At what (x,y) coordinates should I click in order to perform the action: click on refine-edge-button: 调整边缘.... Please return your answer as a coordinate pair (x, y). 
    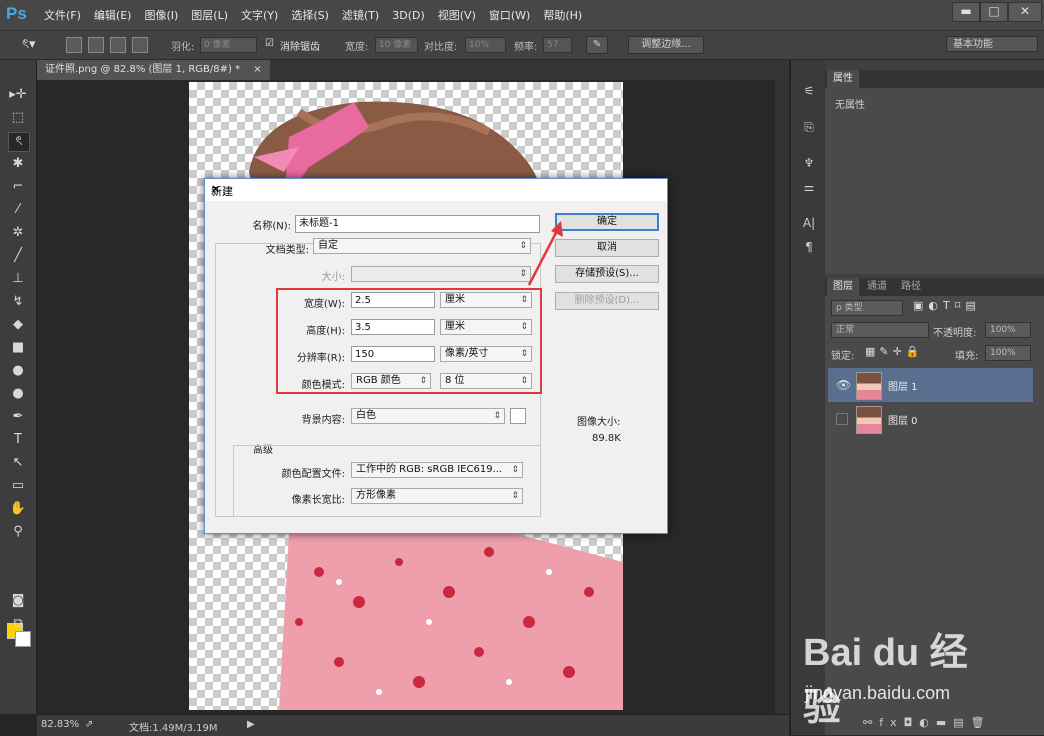
    Looking at the image, I should click on (666, 45).